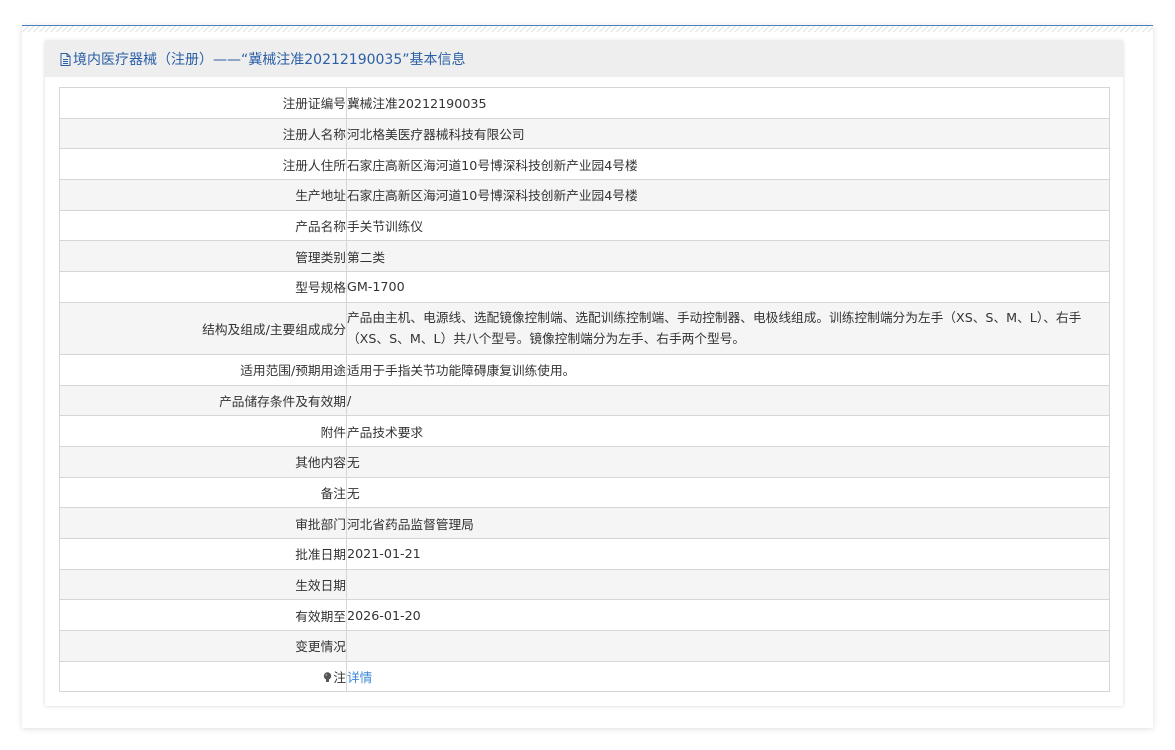 This screenshot has height=750, width=1175. What do you see at coordinates (728, 133) in the screenshot?
I see `registrant-name-value: 河北格美医疗器械科技有限公司` at bounding box center [728, 133].